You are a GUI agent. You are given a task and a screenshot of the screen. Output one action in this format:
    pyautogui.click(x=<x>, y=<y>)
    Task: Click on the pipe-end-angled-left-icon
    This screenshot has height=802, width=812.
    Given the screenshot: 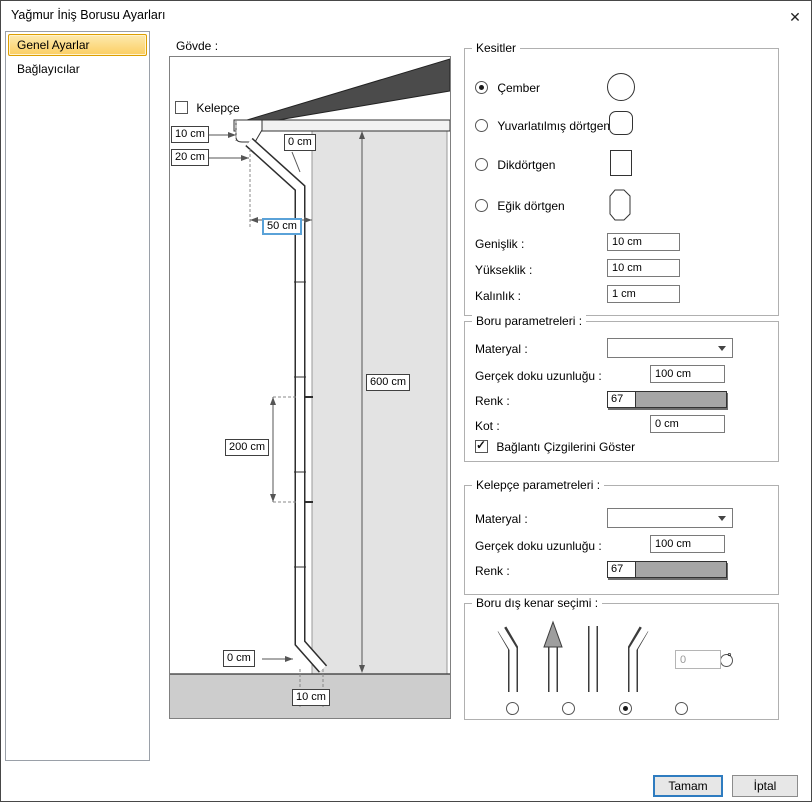 What is the action you would take?
    pyautogui.click(x=507, y=660)
    